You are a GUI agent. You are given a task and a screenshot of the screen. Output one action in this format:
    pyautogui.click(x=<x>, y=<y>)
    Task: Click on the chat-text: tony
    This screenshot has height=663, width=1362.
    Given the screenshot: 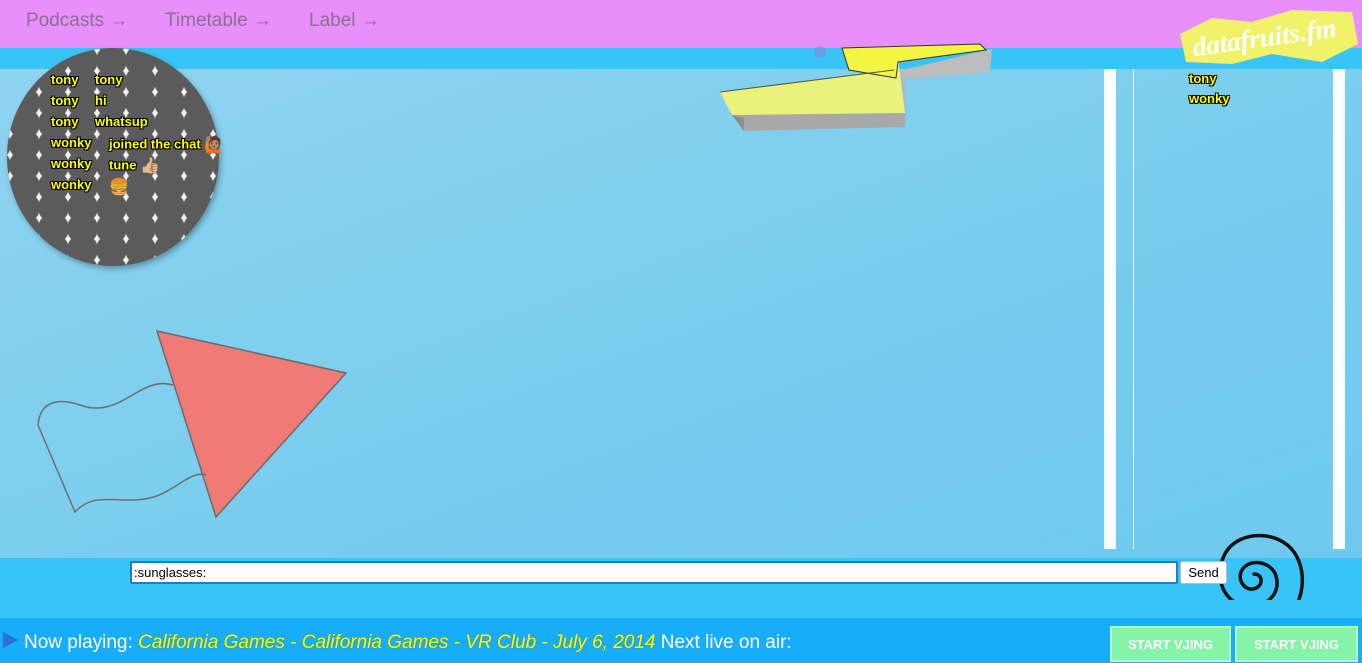 What is the action you would take?
    pyautogui.click(x=109, y=79)
    